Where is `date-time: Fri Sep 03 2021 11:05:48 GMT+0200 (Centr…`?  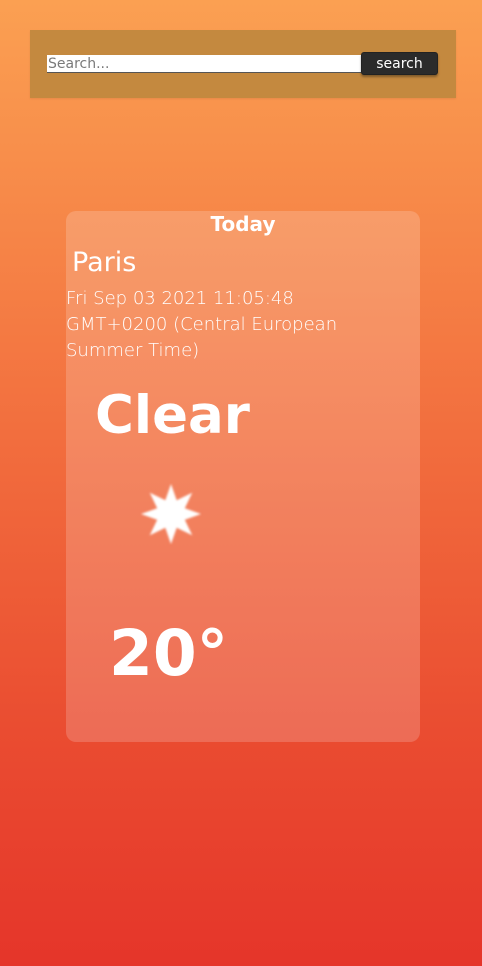 date-time: Fri Sep 03 2021 11:05:48 GMT+0200 (Centr… is located at coordinates (202, 324).